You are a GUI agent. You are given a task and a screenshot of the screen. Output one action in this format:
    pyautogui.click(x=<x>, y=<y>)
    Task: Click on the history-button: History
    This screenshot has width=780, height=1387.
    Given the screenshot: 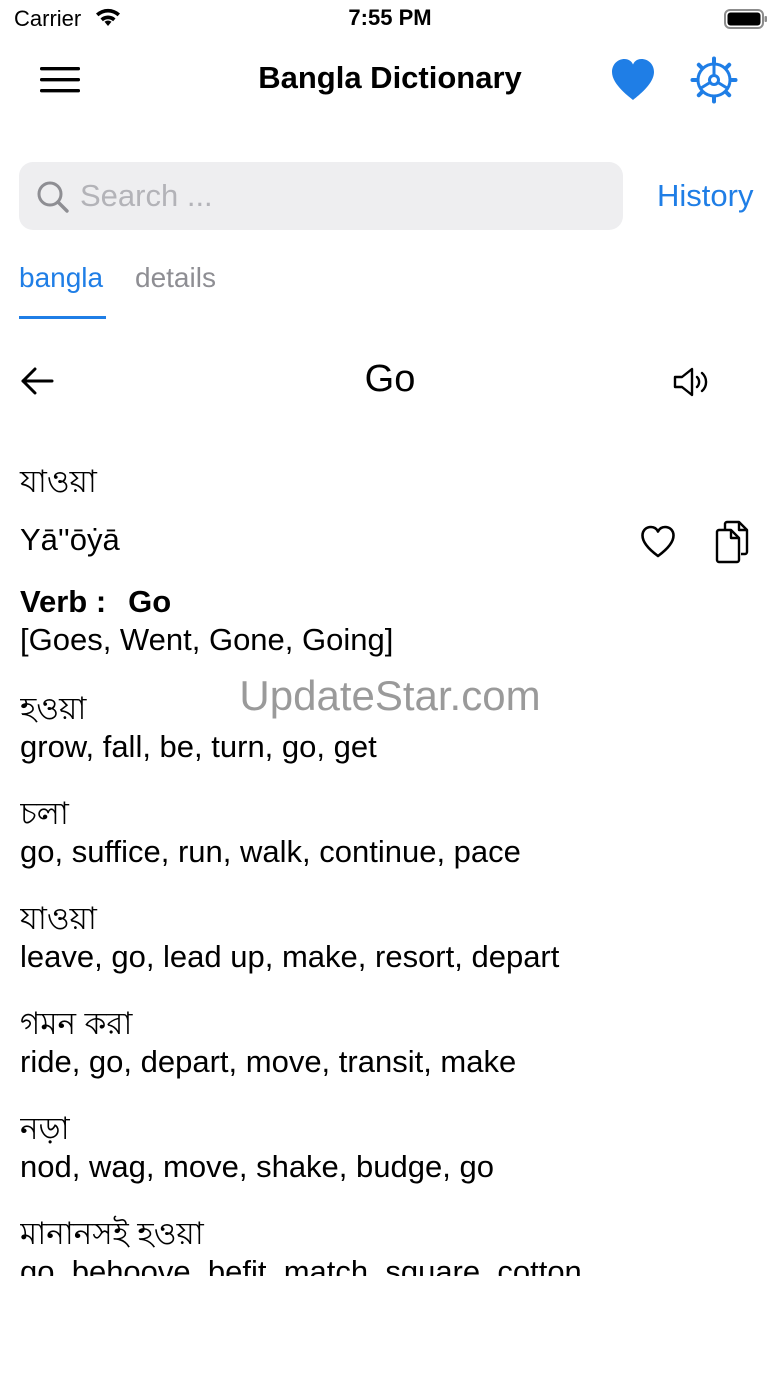 What is the action you would take?
    pyautogui.click(x=705, y=196)
    